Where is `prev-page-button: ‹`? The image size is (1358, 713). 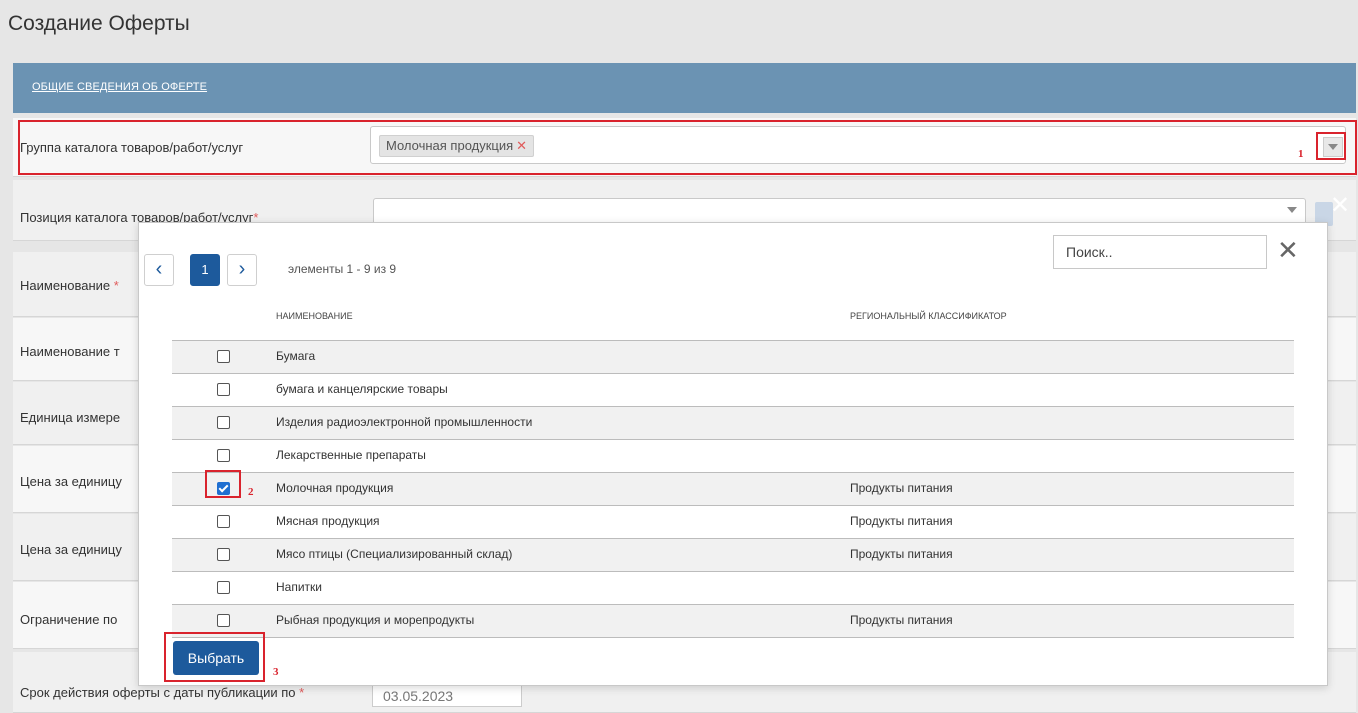
prev-page-button: ‹ is located at coordinates (159, 270).